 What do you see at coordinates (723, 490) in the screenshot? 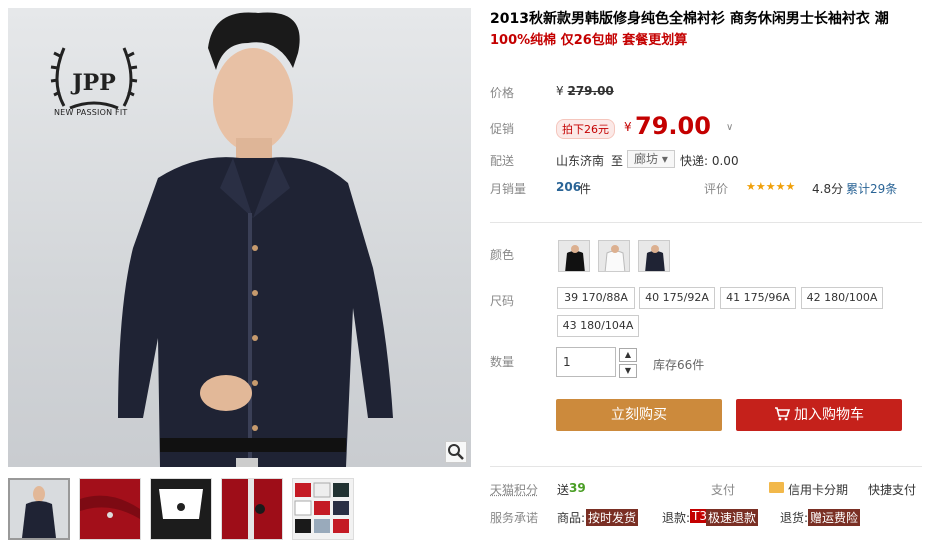
I see `payment-label: 支付` at bounding box center [723, 490].